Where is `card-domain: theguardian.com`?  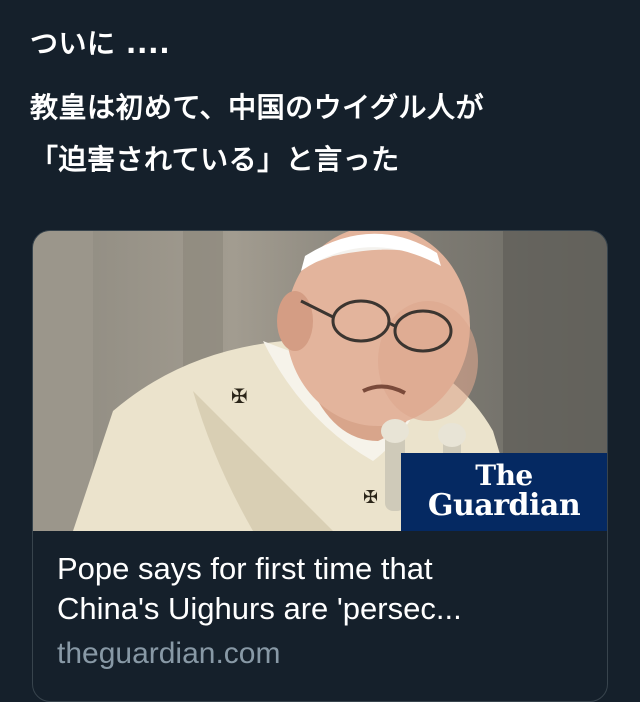 card-domain: theguardian.com is located at coordinates (169, 653).